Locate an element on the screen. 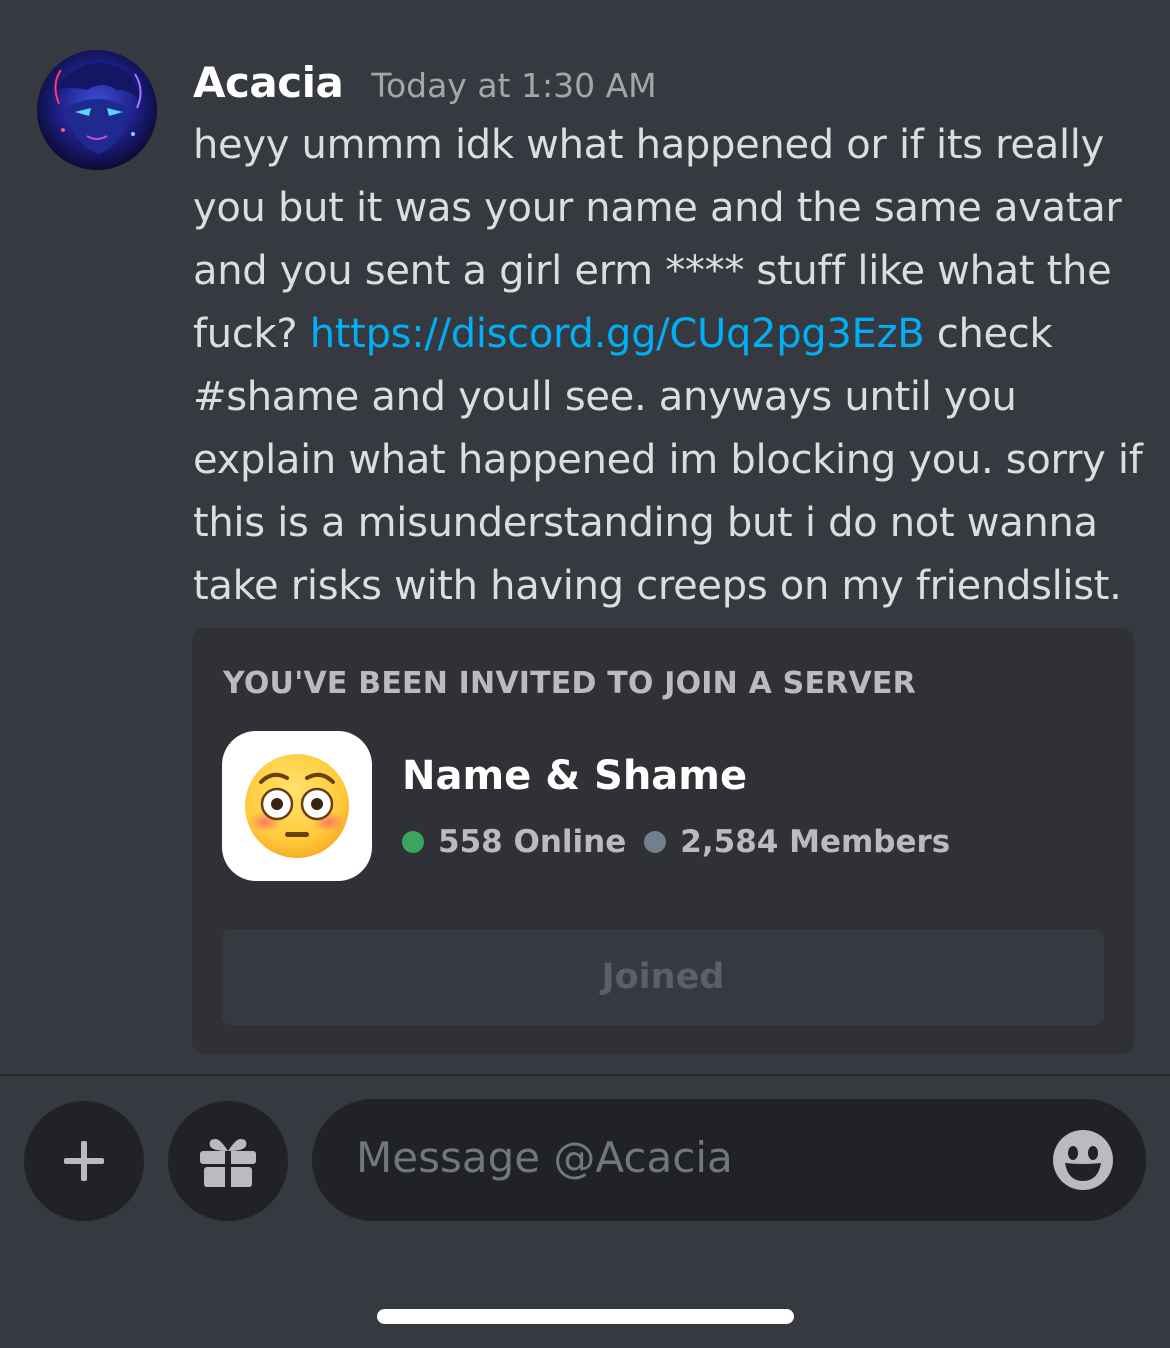 The height and width of the screenshot is (1348, 1170). server-stats: 558 Online 2,584 Members is located at coordinates (676, 842).